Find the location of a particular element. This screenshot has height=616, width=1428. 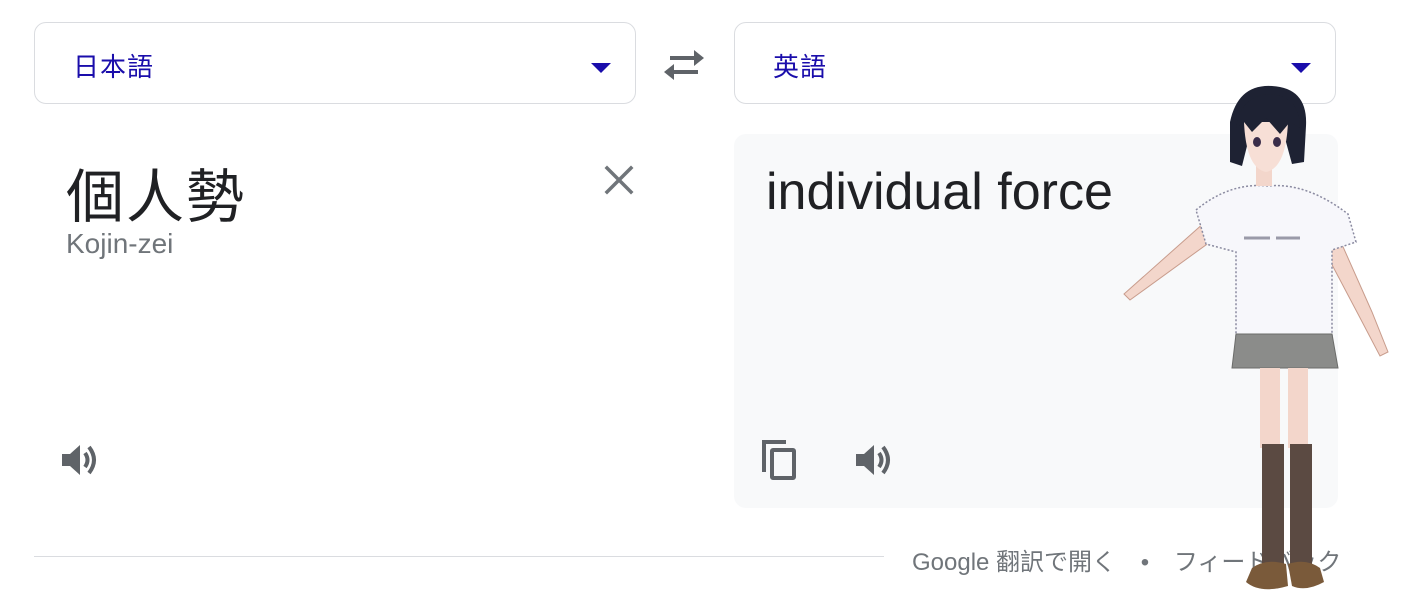

swap-languages-button is located at coordinates (684, 66).